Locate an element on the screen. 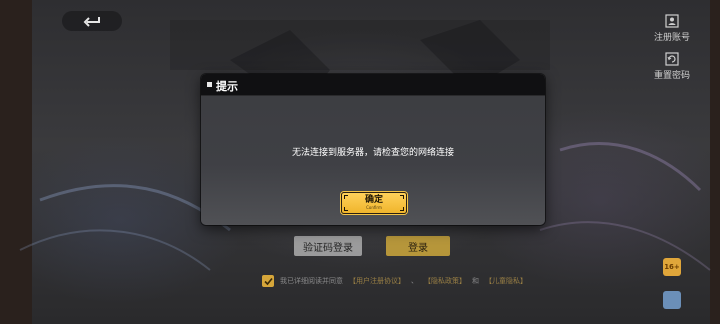  back-arrow-icon is located at coordinates (91, 22).